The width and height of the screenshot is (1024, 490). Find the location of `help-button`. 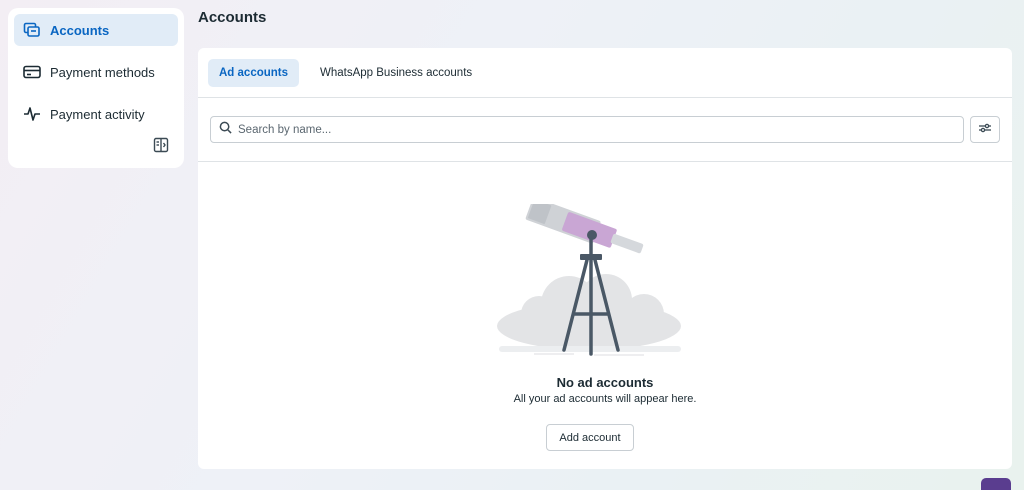

help-button is located at coordinates (996, 484).